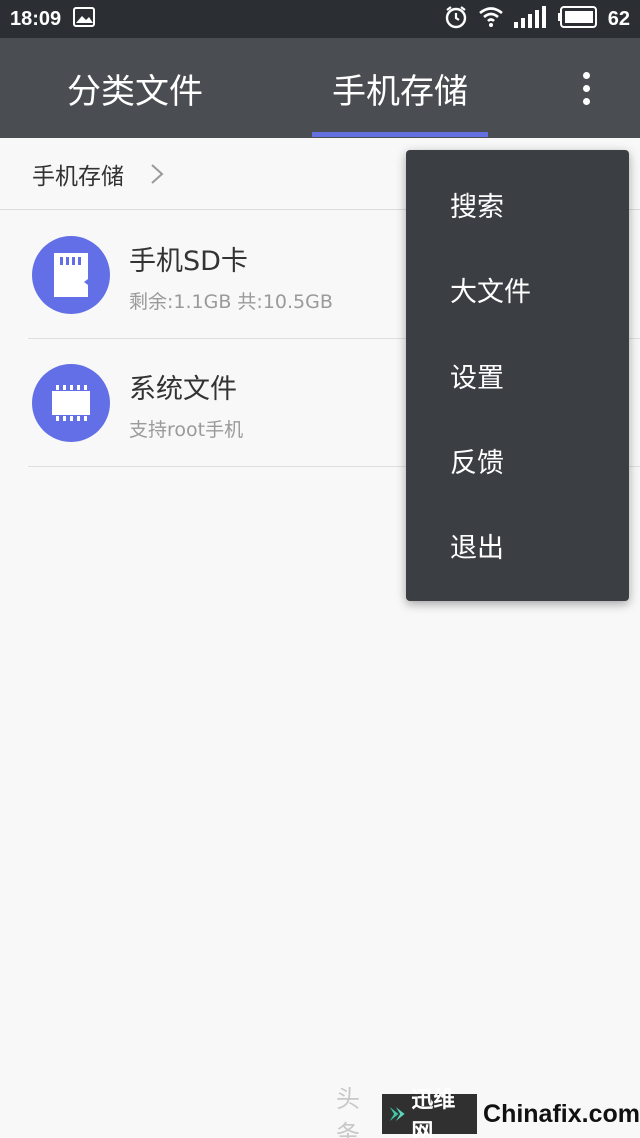  I want to click on breadcrumb-phone-storage: 手机存储, so click(78, 174).